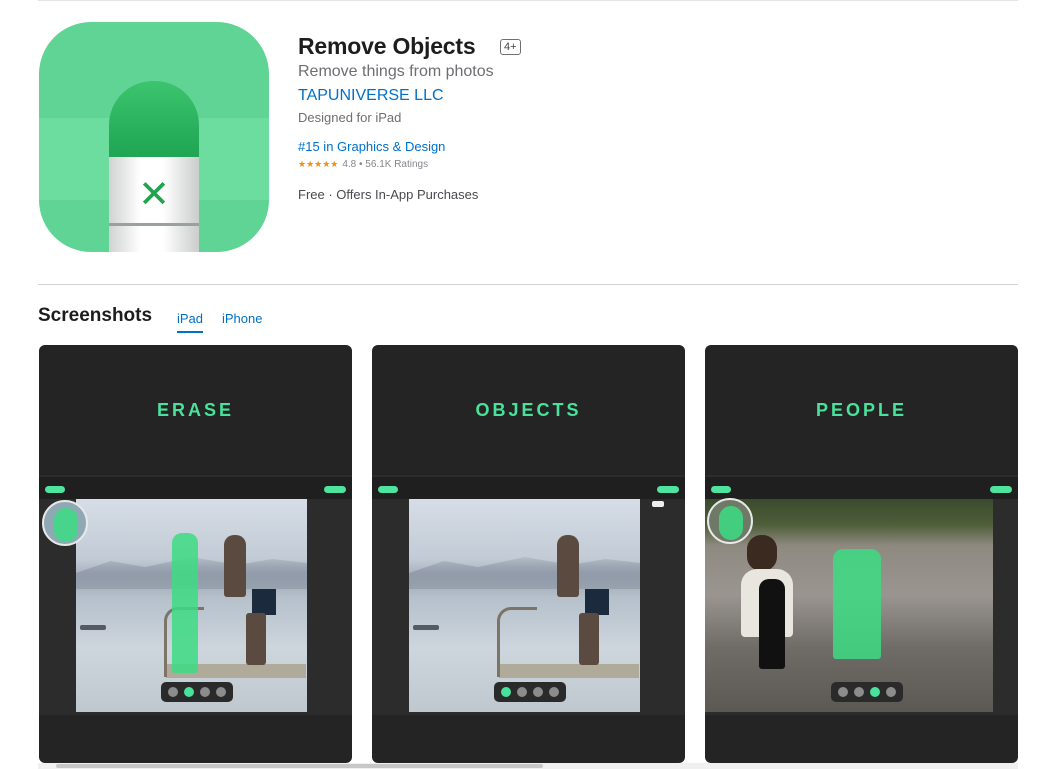 This screenshot has height=769, width=1046. I want to click on rating-summary: 4.8 • 56.1K Ratings, so click(385, 164).